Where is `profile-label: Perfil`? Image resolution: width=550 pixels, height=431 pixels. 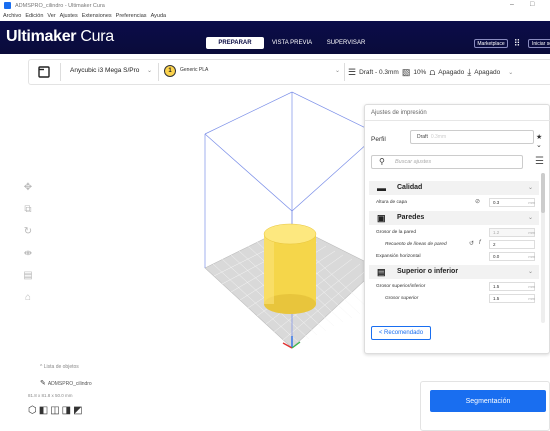
profile-label: Perfil is located at coordinates (378, 139).